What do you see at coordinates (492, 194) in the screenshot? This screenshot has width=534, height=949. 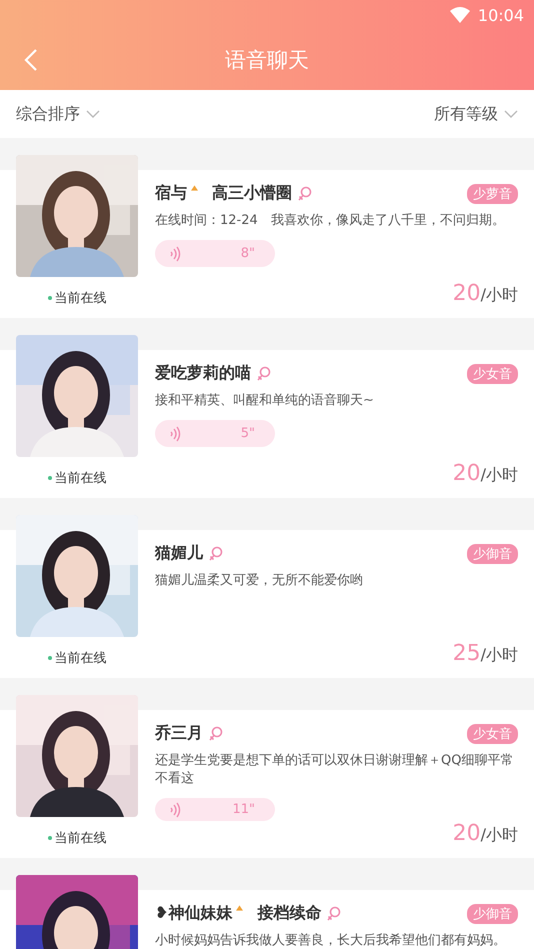 I see `voice-type-tag: 少萝音` at bounding box center [492, 194].